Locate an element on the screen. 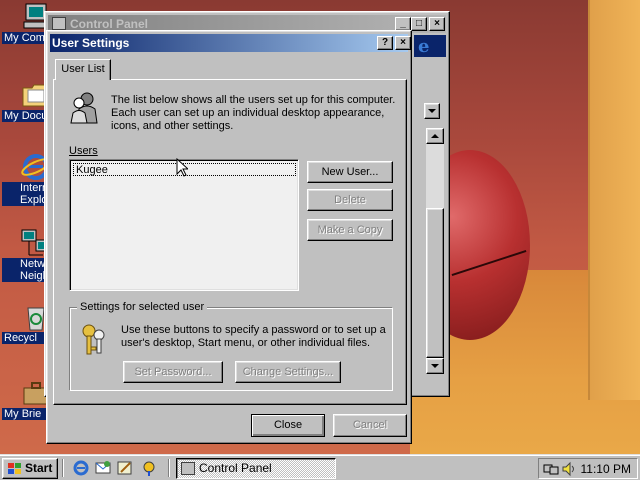 Image resolution: width=640 pixels, height=480 pixels. tab-label: User List is located at coordinates (83, 69).